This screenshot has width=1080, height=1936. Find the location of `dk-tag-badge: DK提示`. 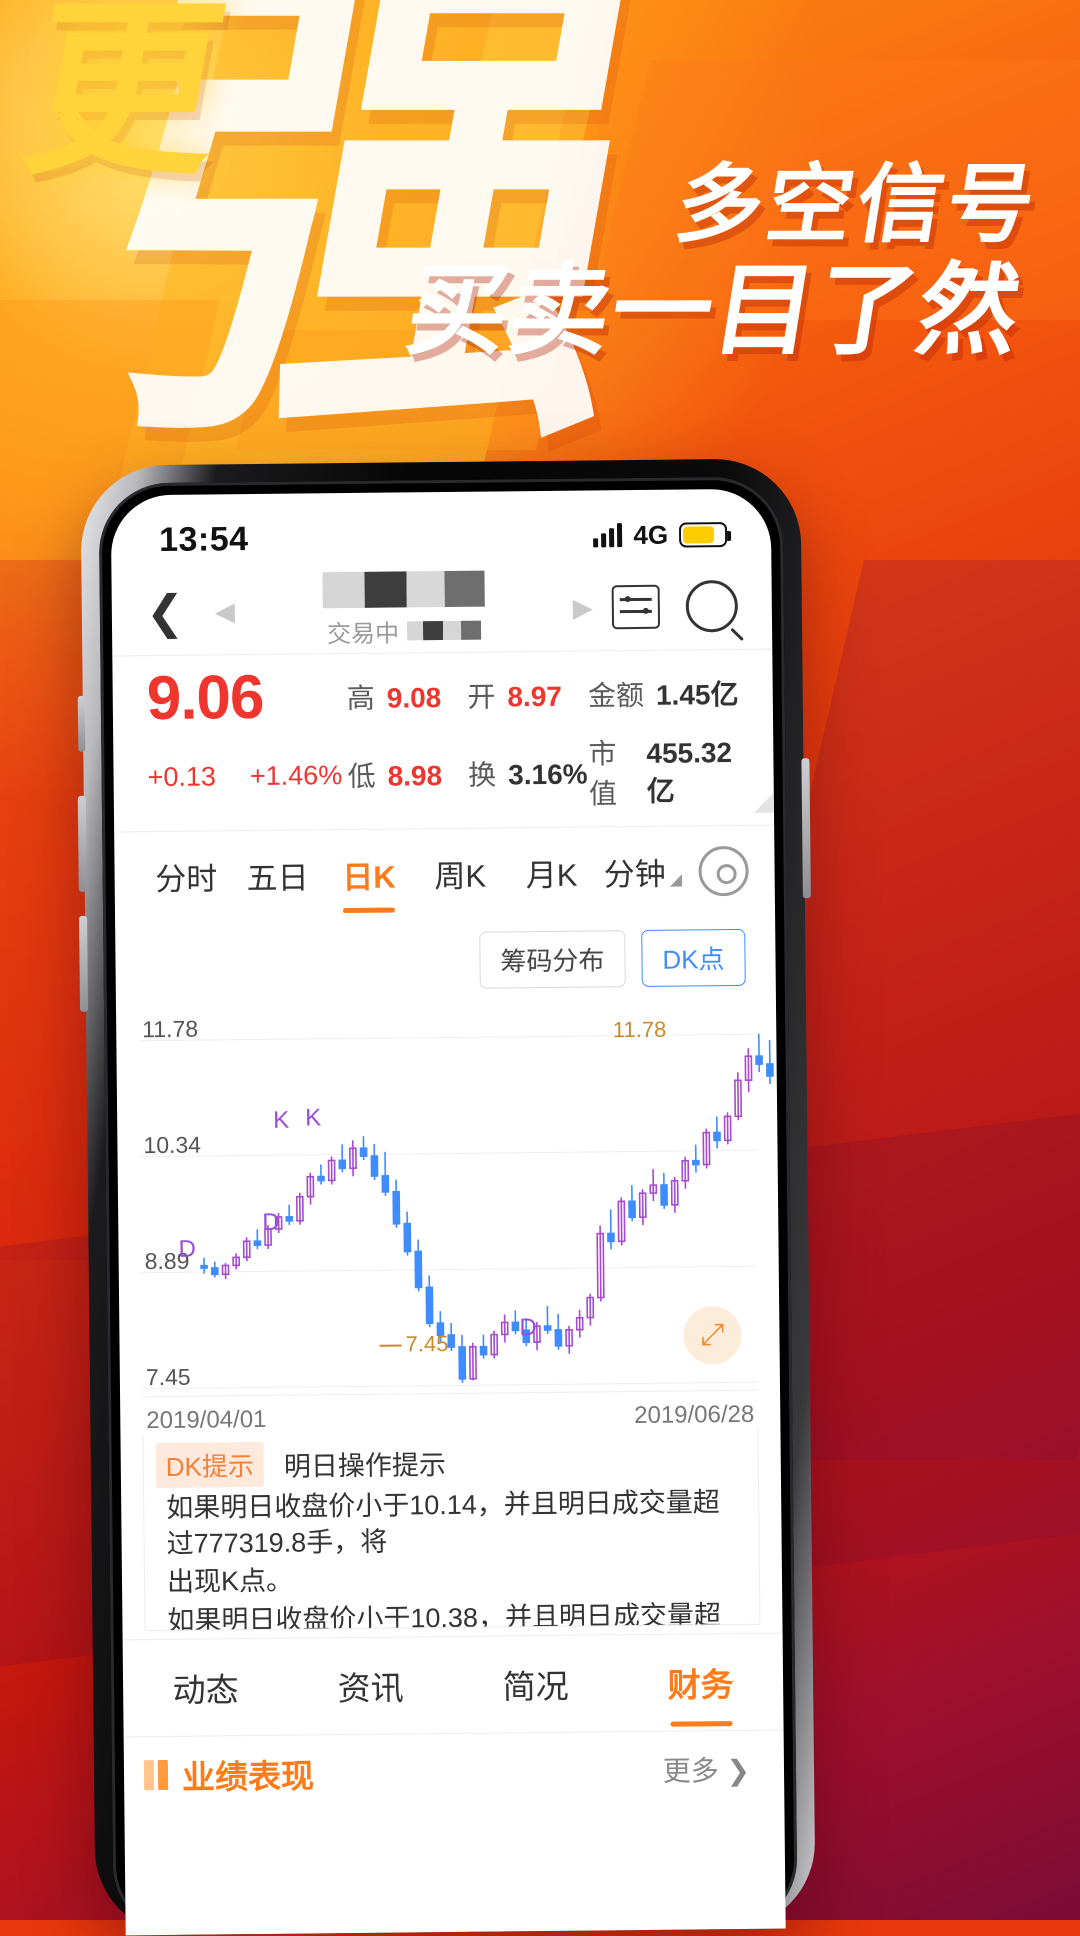

dk-tag-badge: DK提示 is located at coordinates (210, 1465).